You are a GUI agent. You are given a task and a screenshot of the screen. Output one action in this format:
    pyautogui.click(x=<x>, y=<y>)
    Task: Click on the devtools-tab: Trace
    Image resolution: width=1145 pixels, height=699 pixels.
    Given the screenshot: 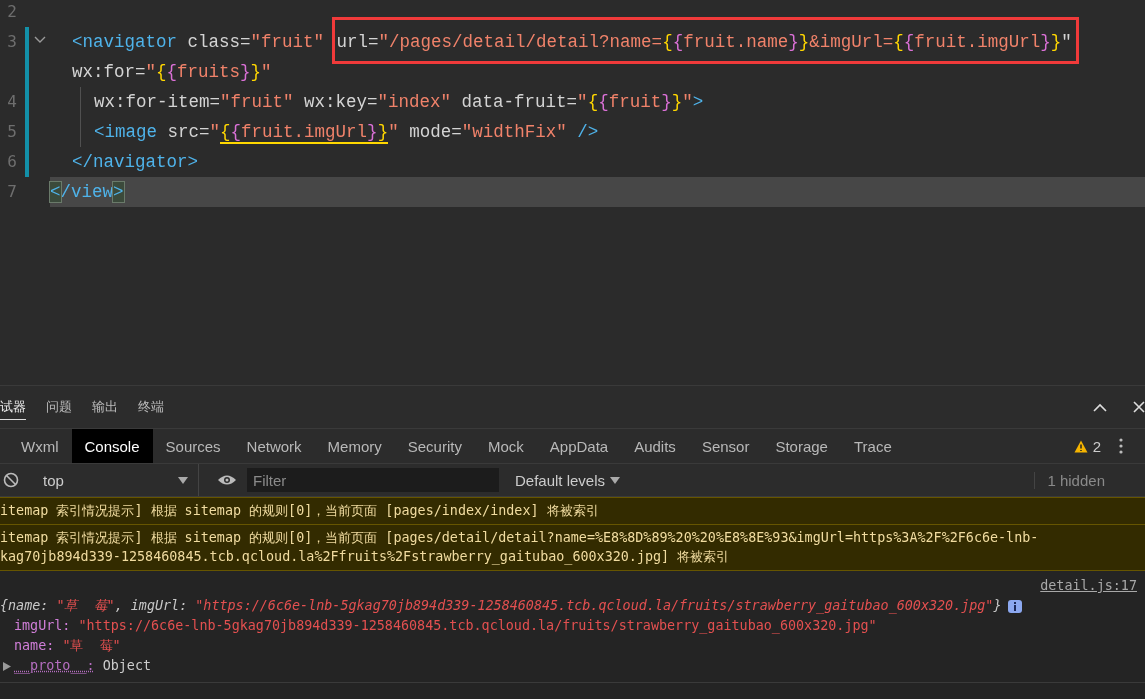 What is the action you would take?
    pyautogui.click(x=872, y=446)
    